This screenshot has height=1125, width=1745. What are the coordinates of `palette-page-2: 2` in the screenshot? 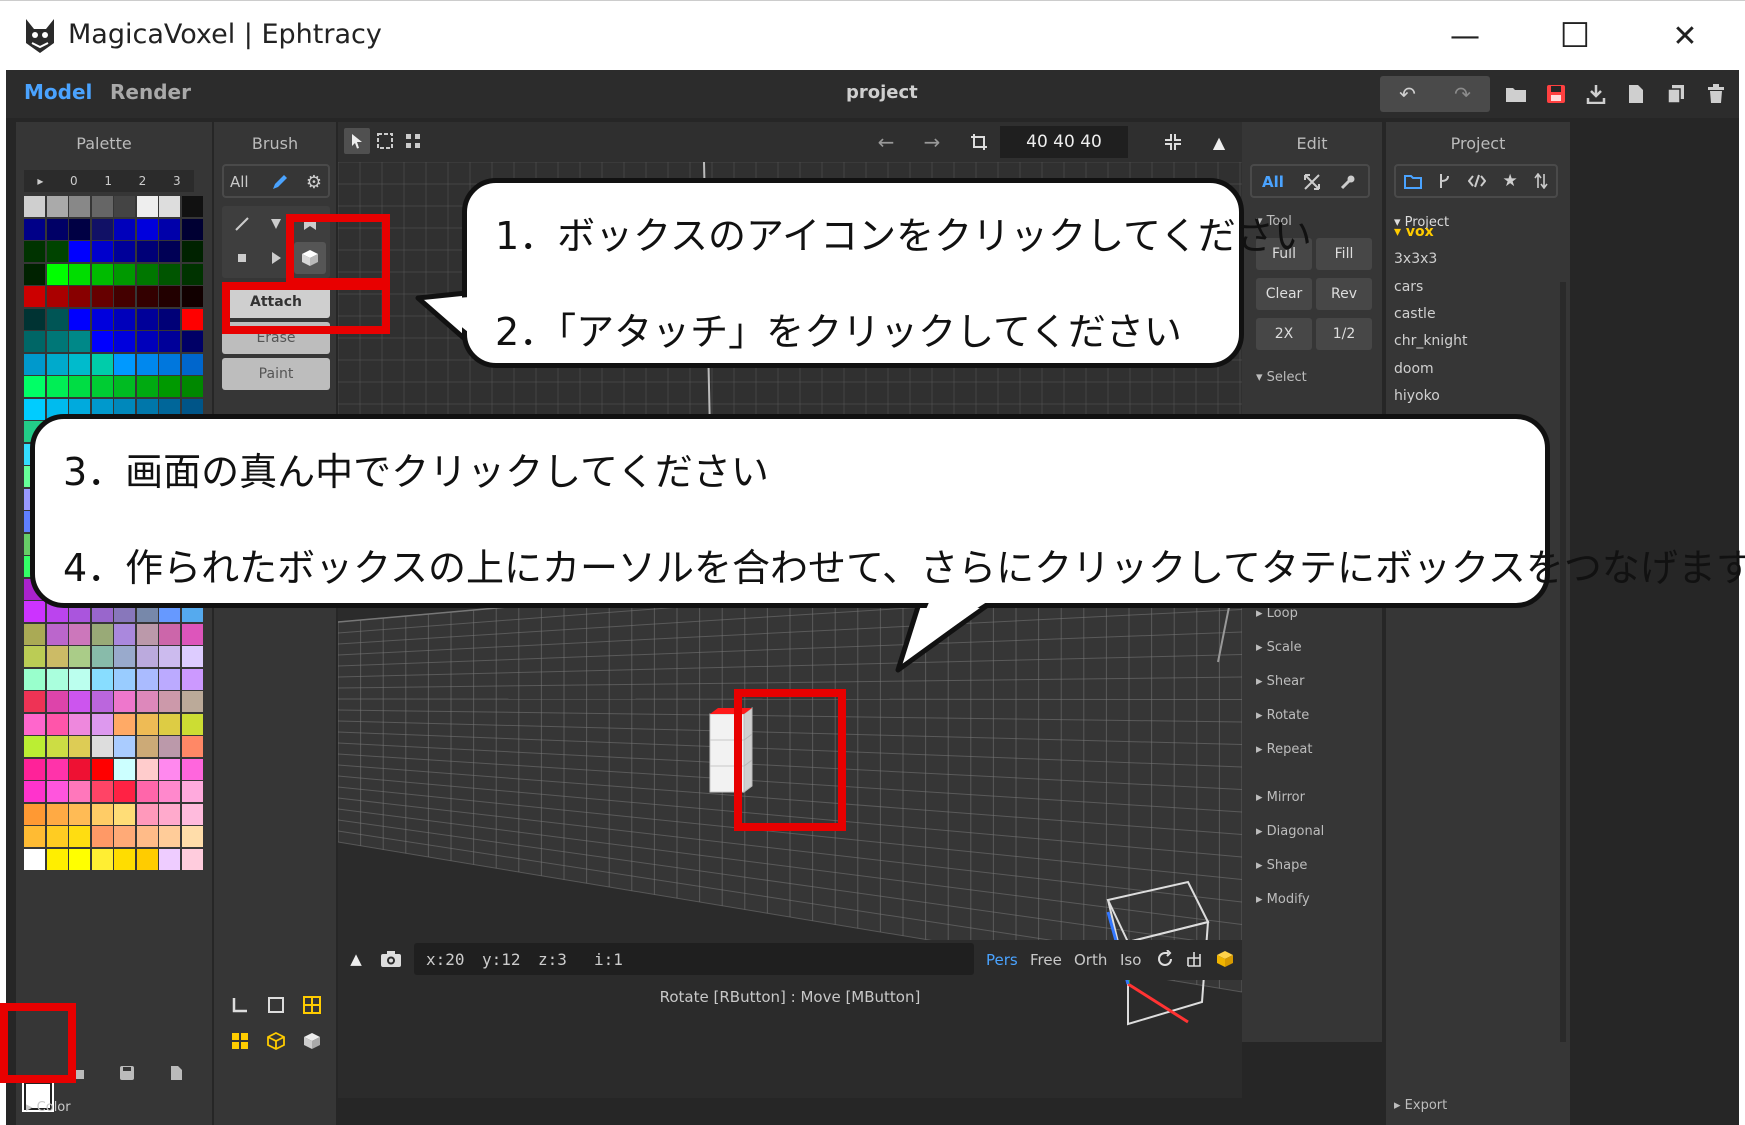 It's located at (143, 181).